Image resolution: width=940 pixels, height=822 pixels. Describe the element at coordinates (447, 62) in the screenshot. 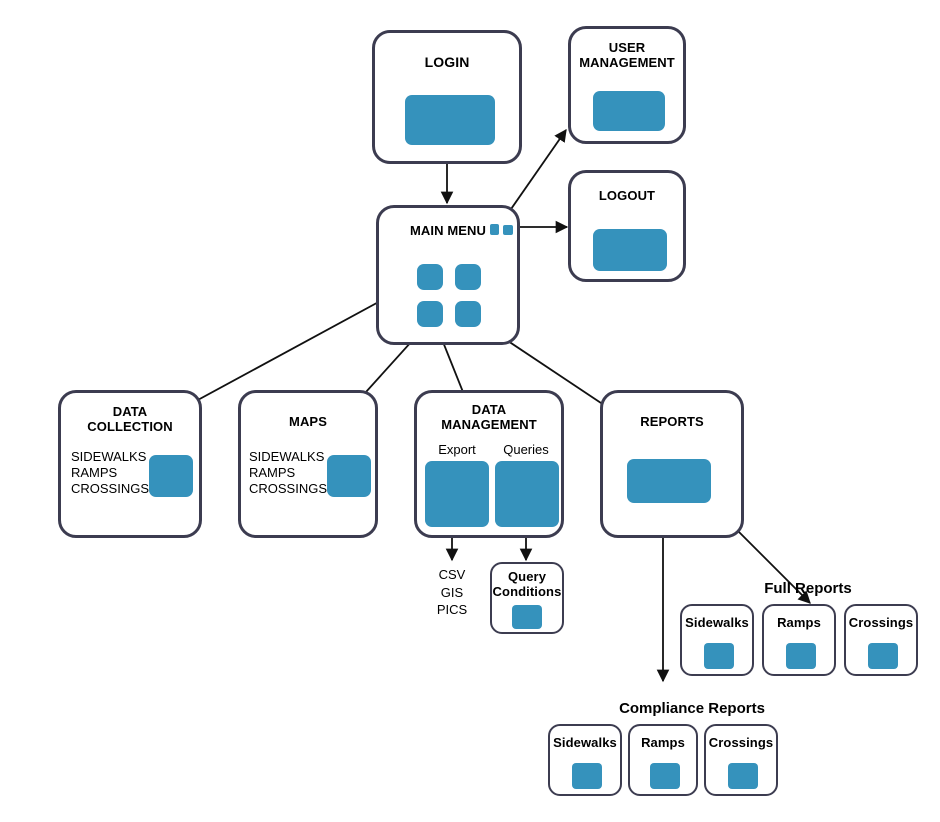

I see `node-login-title: LOGIN` at that location.